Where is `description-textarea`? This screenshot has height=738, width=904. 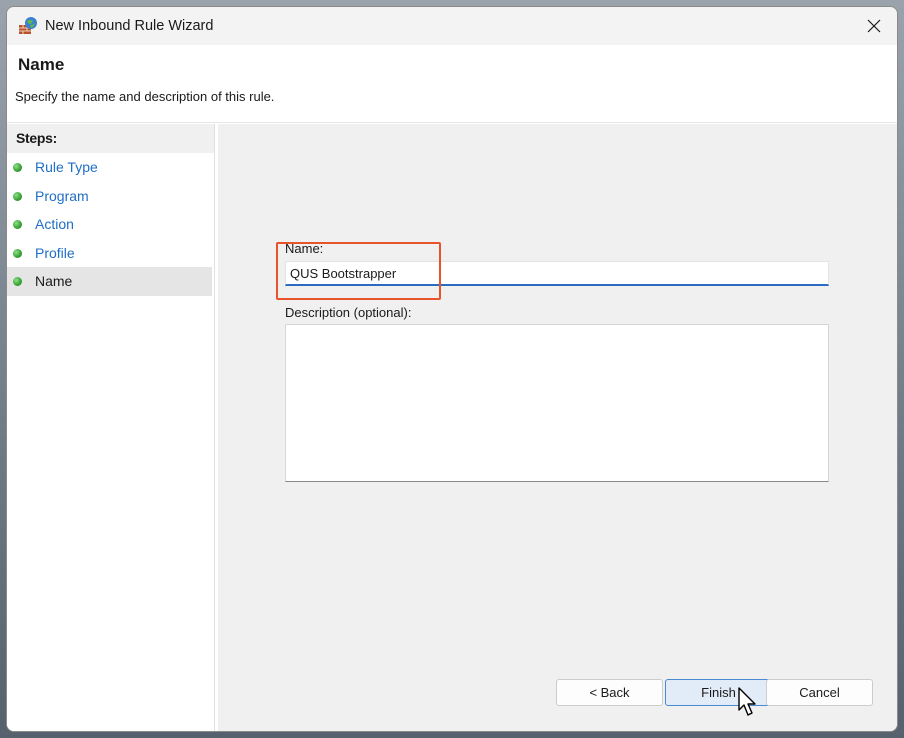 description-textarea is located at coordinates (557, 403).